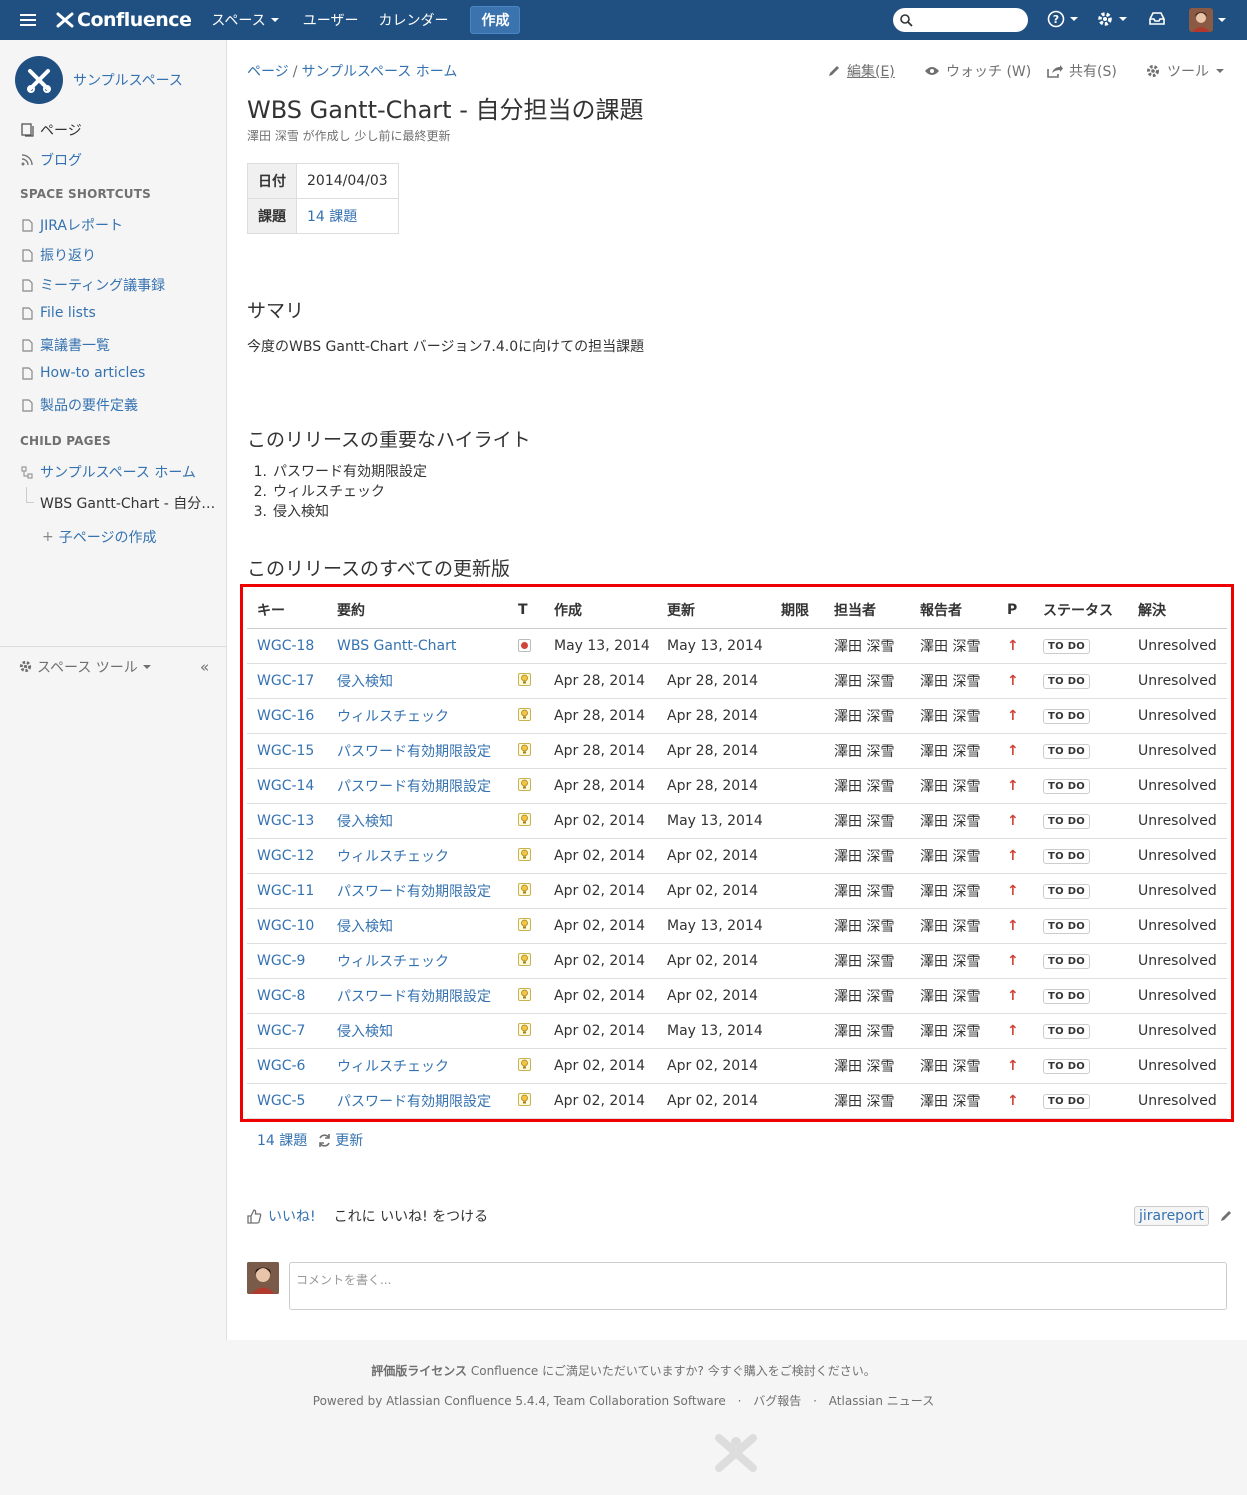  What do you see at coordinates (124, 20) in the screenshot?
I see `confluence-logo: Confluence` at bounding box center [124, 20].